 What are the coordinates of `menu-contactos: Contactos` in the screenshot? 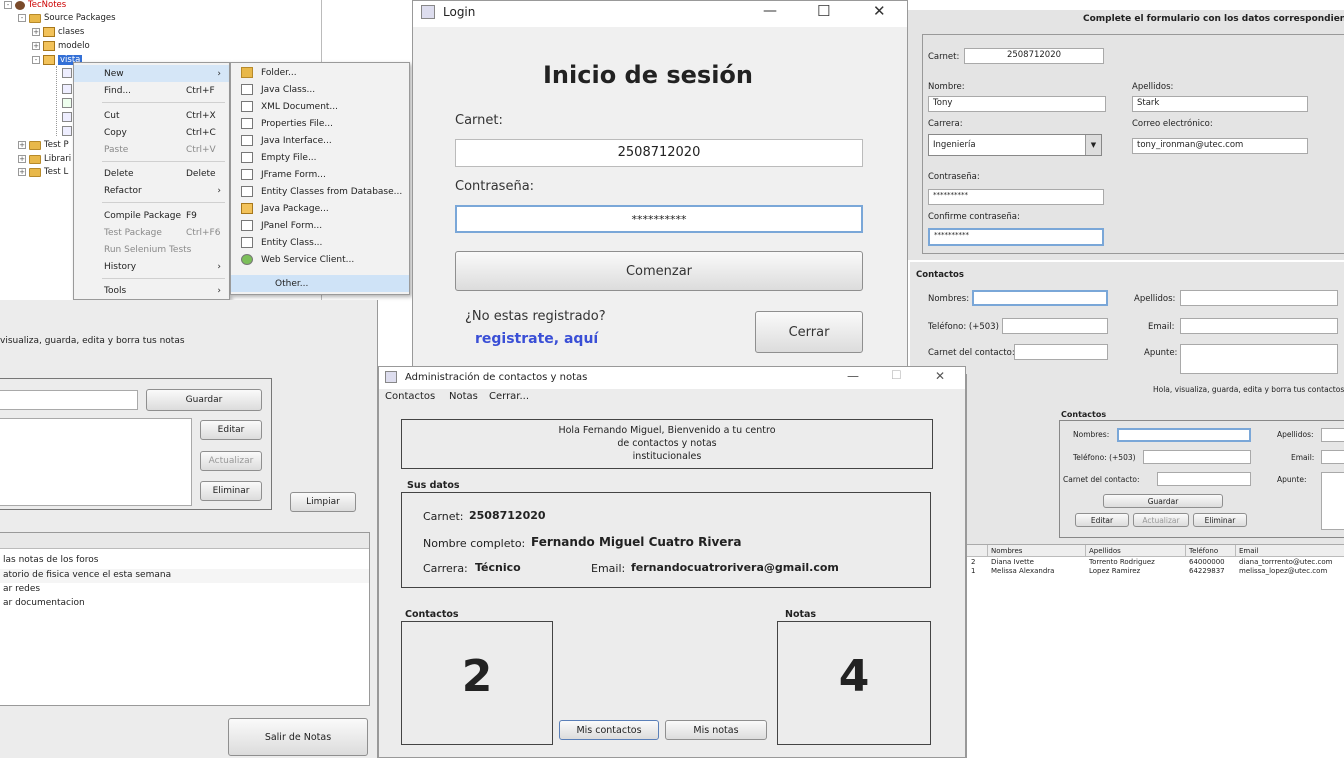 It's located at (410, 396).